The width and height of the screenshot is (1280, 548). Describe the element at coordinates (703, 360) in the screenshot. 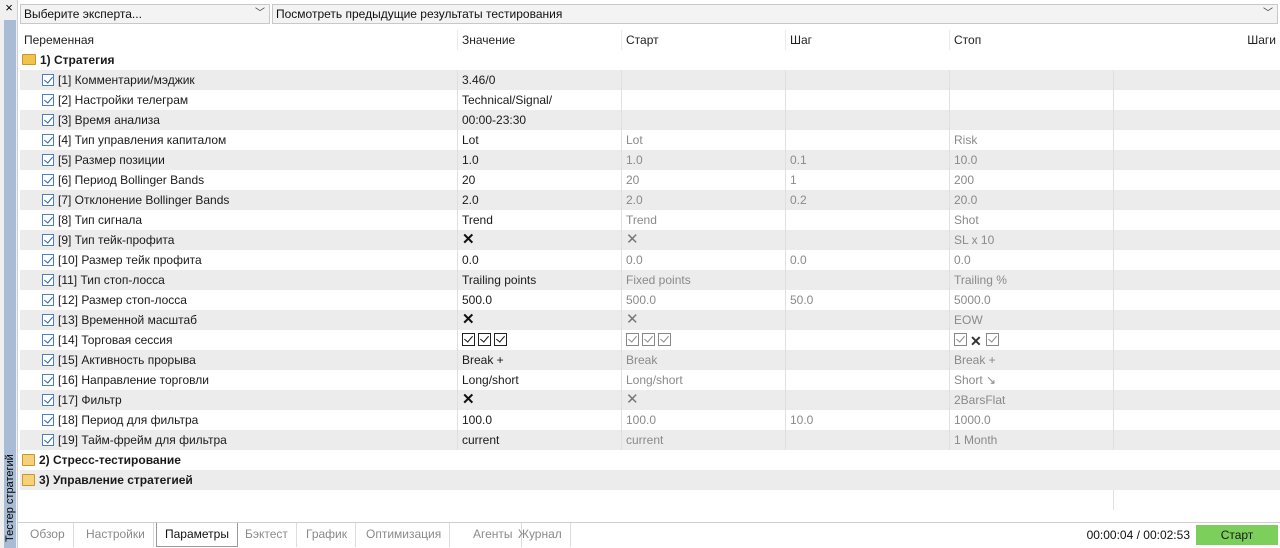

I see `start-cell: Break` at that location.